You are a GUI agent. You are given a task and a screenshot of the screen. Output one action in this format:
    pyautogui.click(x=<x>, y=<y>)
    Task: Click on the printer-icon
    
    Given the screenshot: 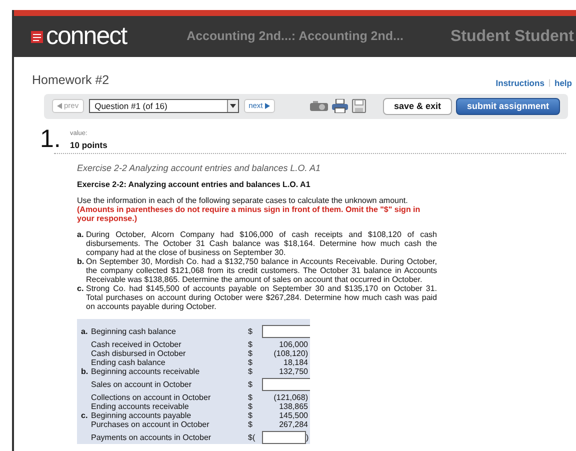 What is the action you would take?
    pyautogui.click(x=340, y=106)
    